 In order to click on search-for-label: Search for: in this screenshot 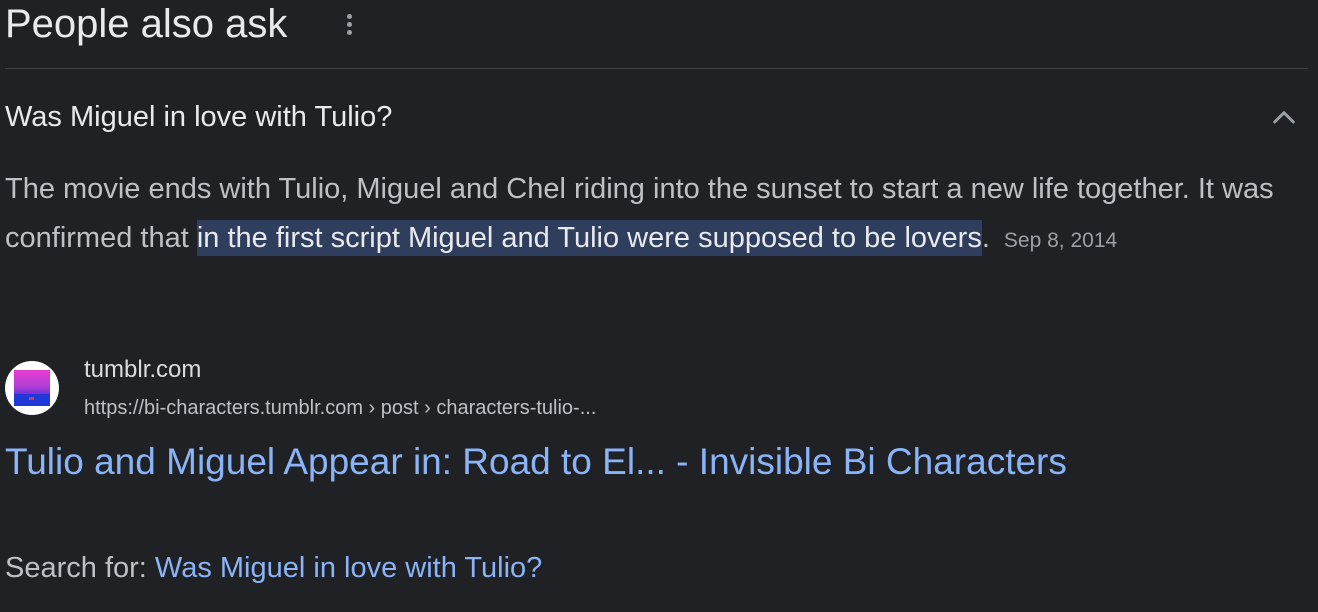, I will do `click(80, 568)`.